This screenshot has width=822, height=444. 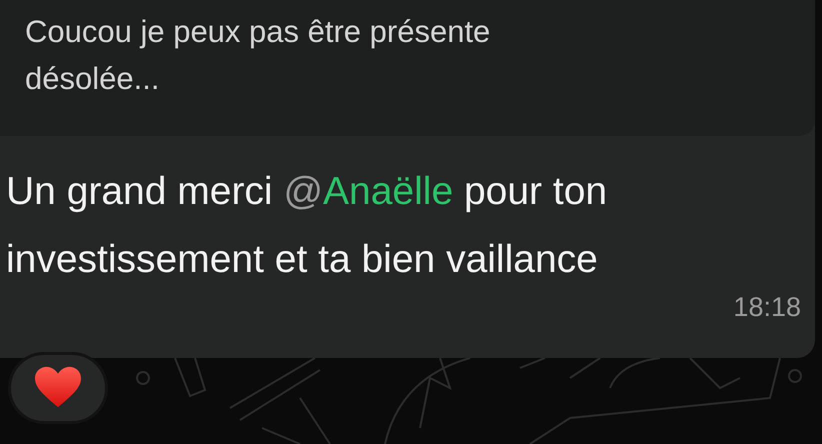 What do you see at coordinates (767, 307) in the screenshot?
I see `message-time: 18:18` at bounding box center [767, 307].